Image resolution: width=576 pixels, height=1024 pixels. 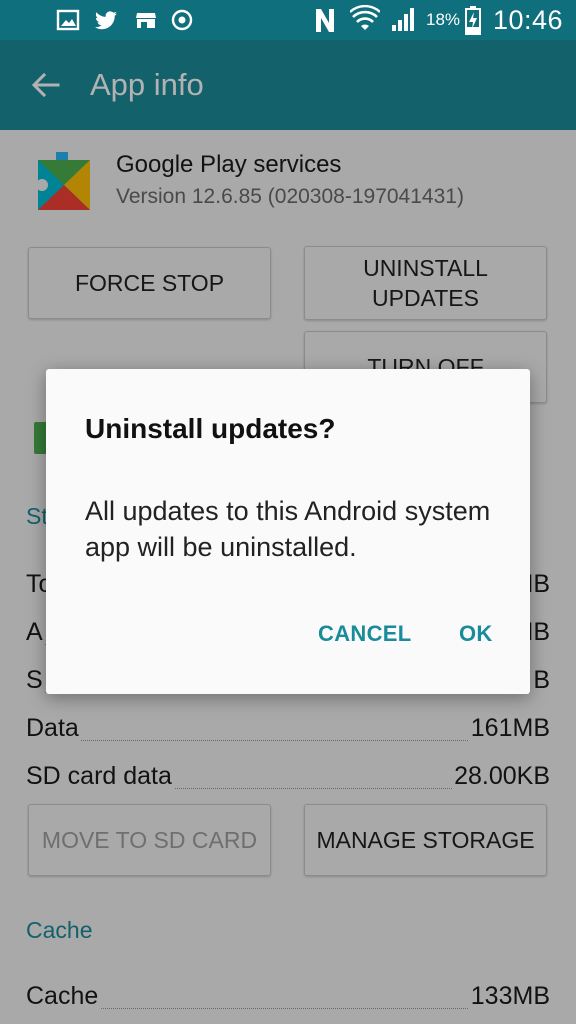 What do you see at coordinates (528, 20) in the screenshot?
I see `clock: 10:46` at bounding box center [528, 20].